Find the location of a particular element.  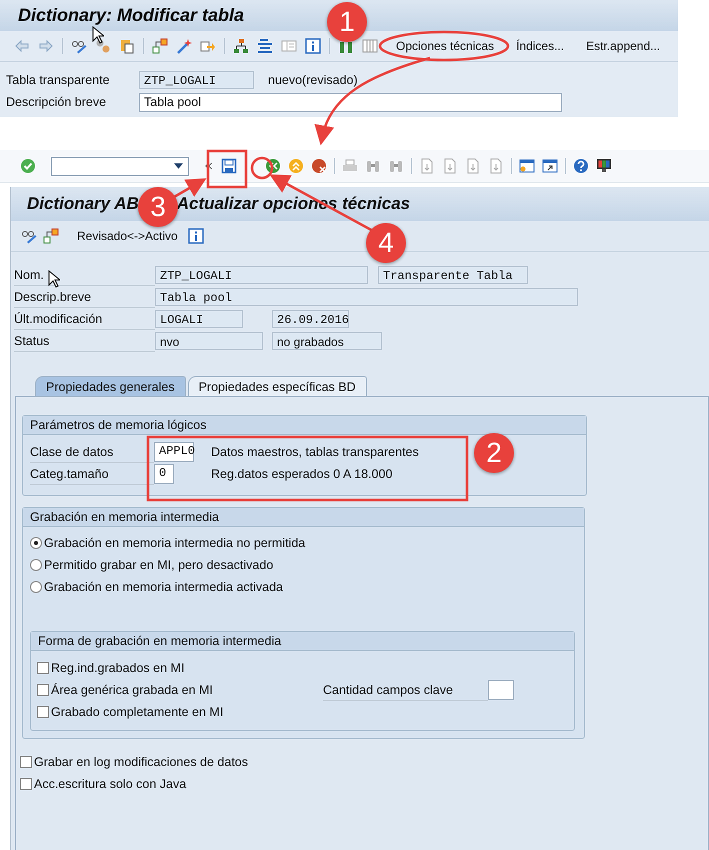

field-label: Tabla transparente is located at coordinates (58, 80).